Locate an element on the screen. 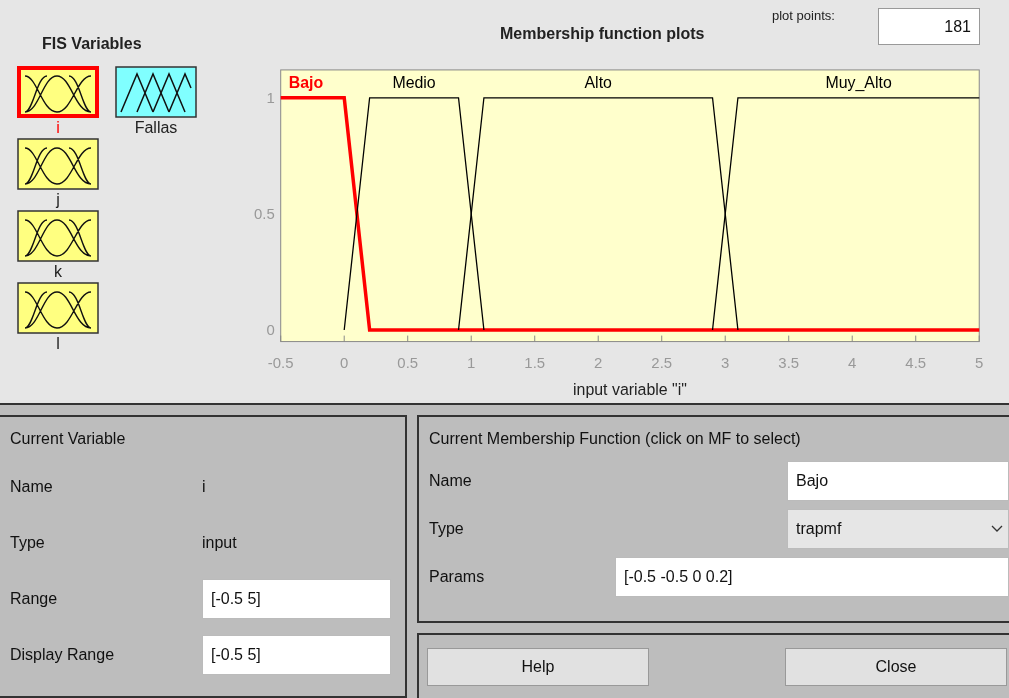 This screenshot has height=698, width=1009. variable-type: input is located at coordinates (219, 543).